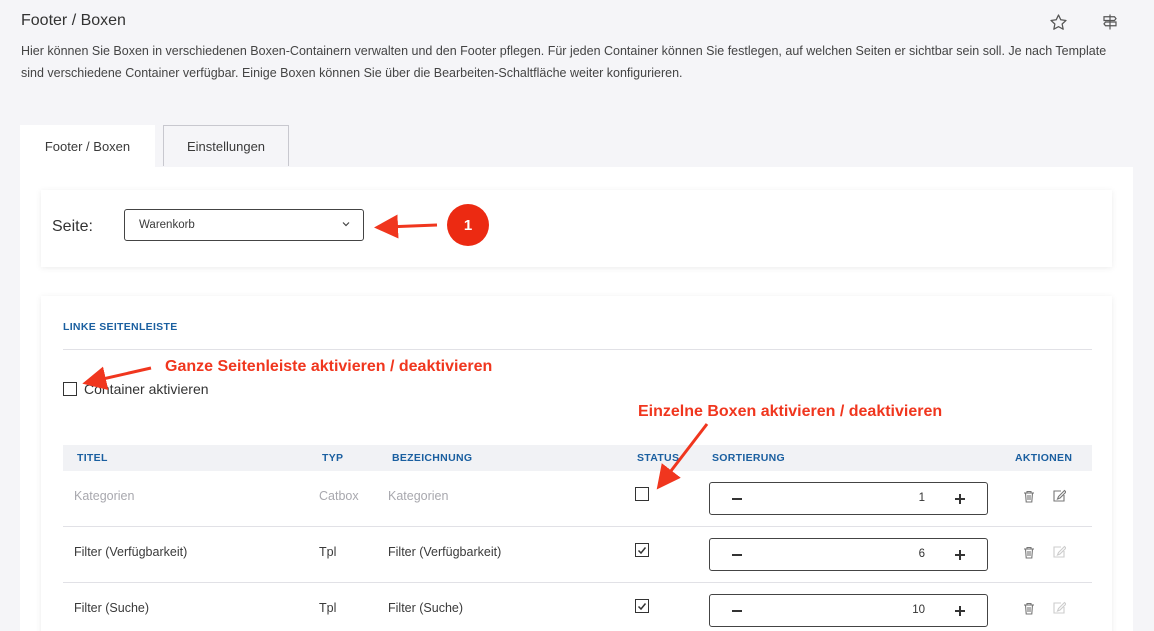 The height and width of the screenshot is (631, 1154). Describe the element at coordinates (104, 496) in the screenshot. I see `row-title: Kategorien` at that location.